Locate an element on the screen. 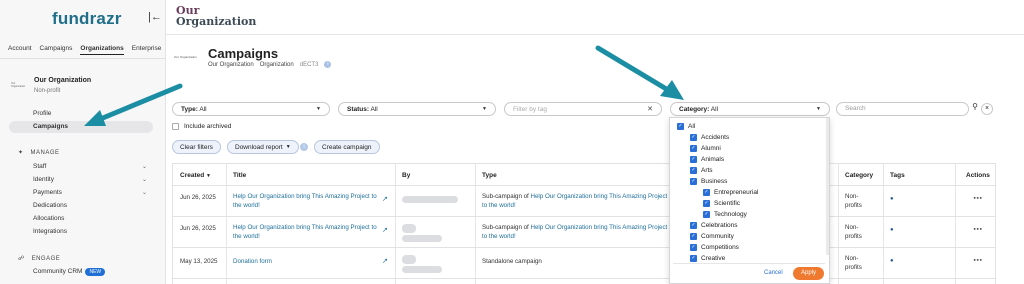 The height and width of the screenshot is (284, 1024). dropdown-scrollbar is located at coordinates (827, 186).